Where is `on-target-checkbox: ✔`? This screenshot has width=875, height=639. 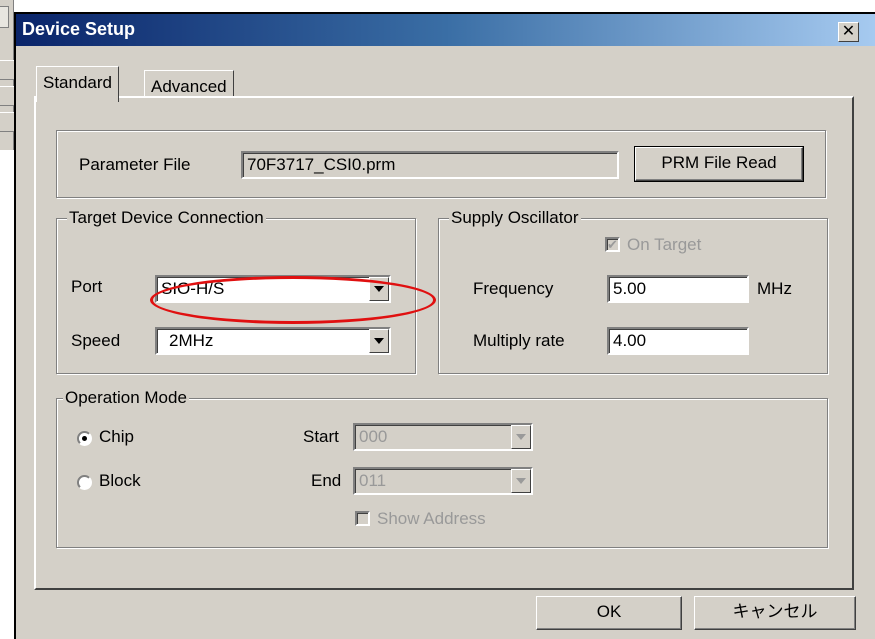 on-target-checkbox: ✔ is located at coordinates (612, 244).